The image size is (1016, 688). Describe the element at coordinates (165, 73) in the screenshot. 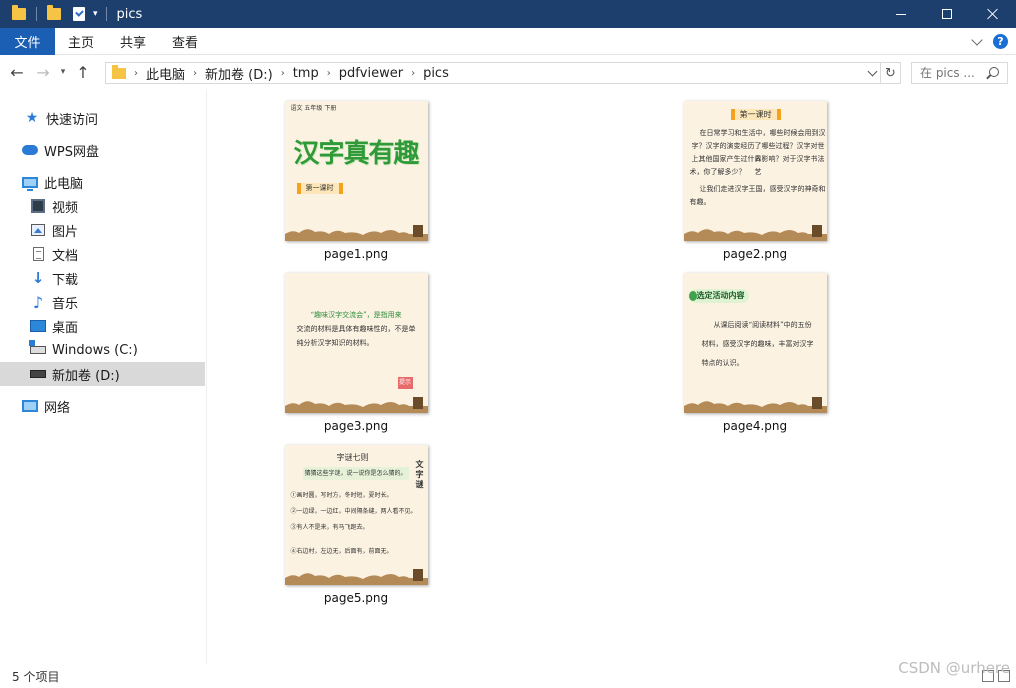

I see `breadcrumb-this-pc: 此电脑` at that location.